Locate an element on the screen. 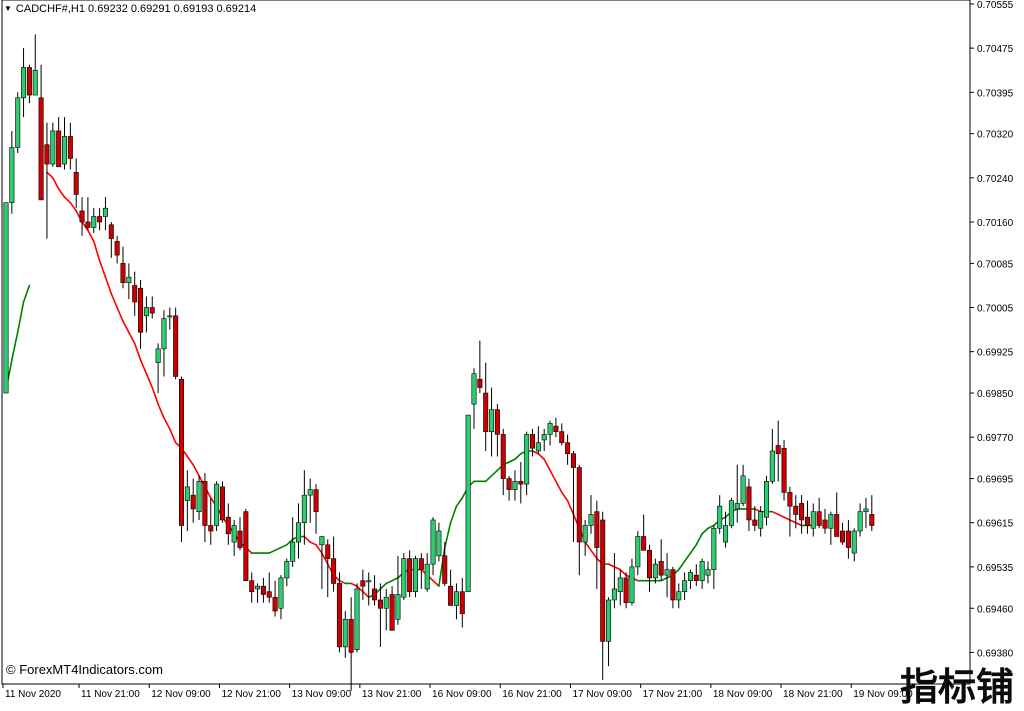  x-tick-label: 18 Nov 21:00 is located at coordinates (813, 694).